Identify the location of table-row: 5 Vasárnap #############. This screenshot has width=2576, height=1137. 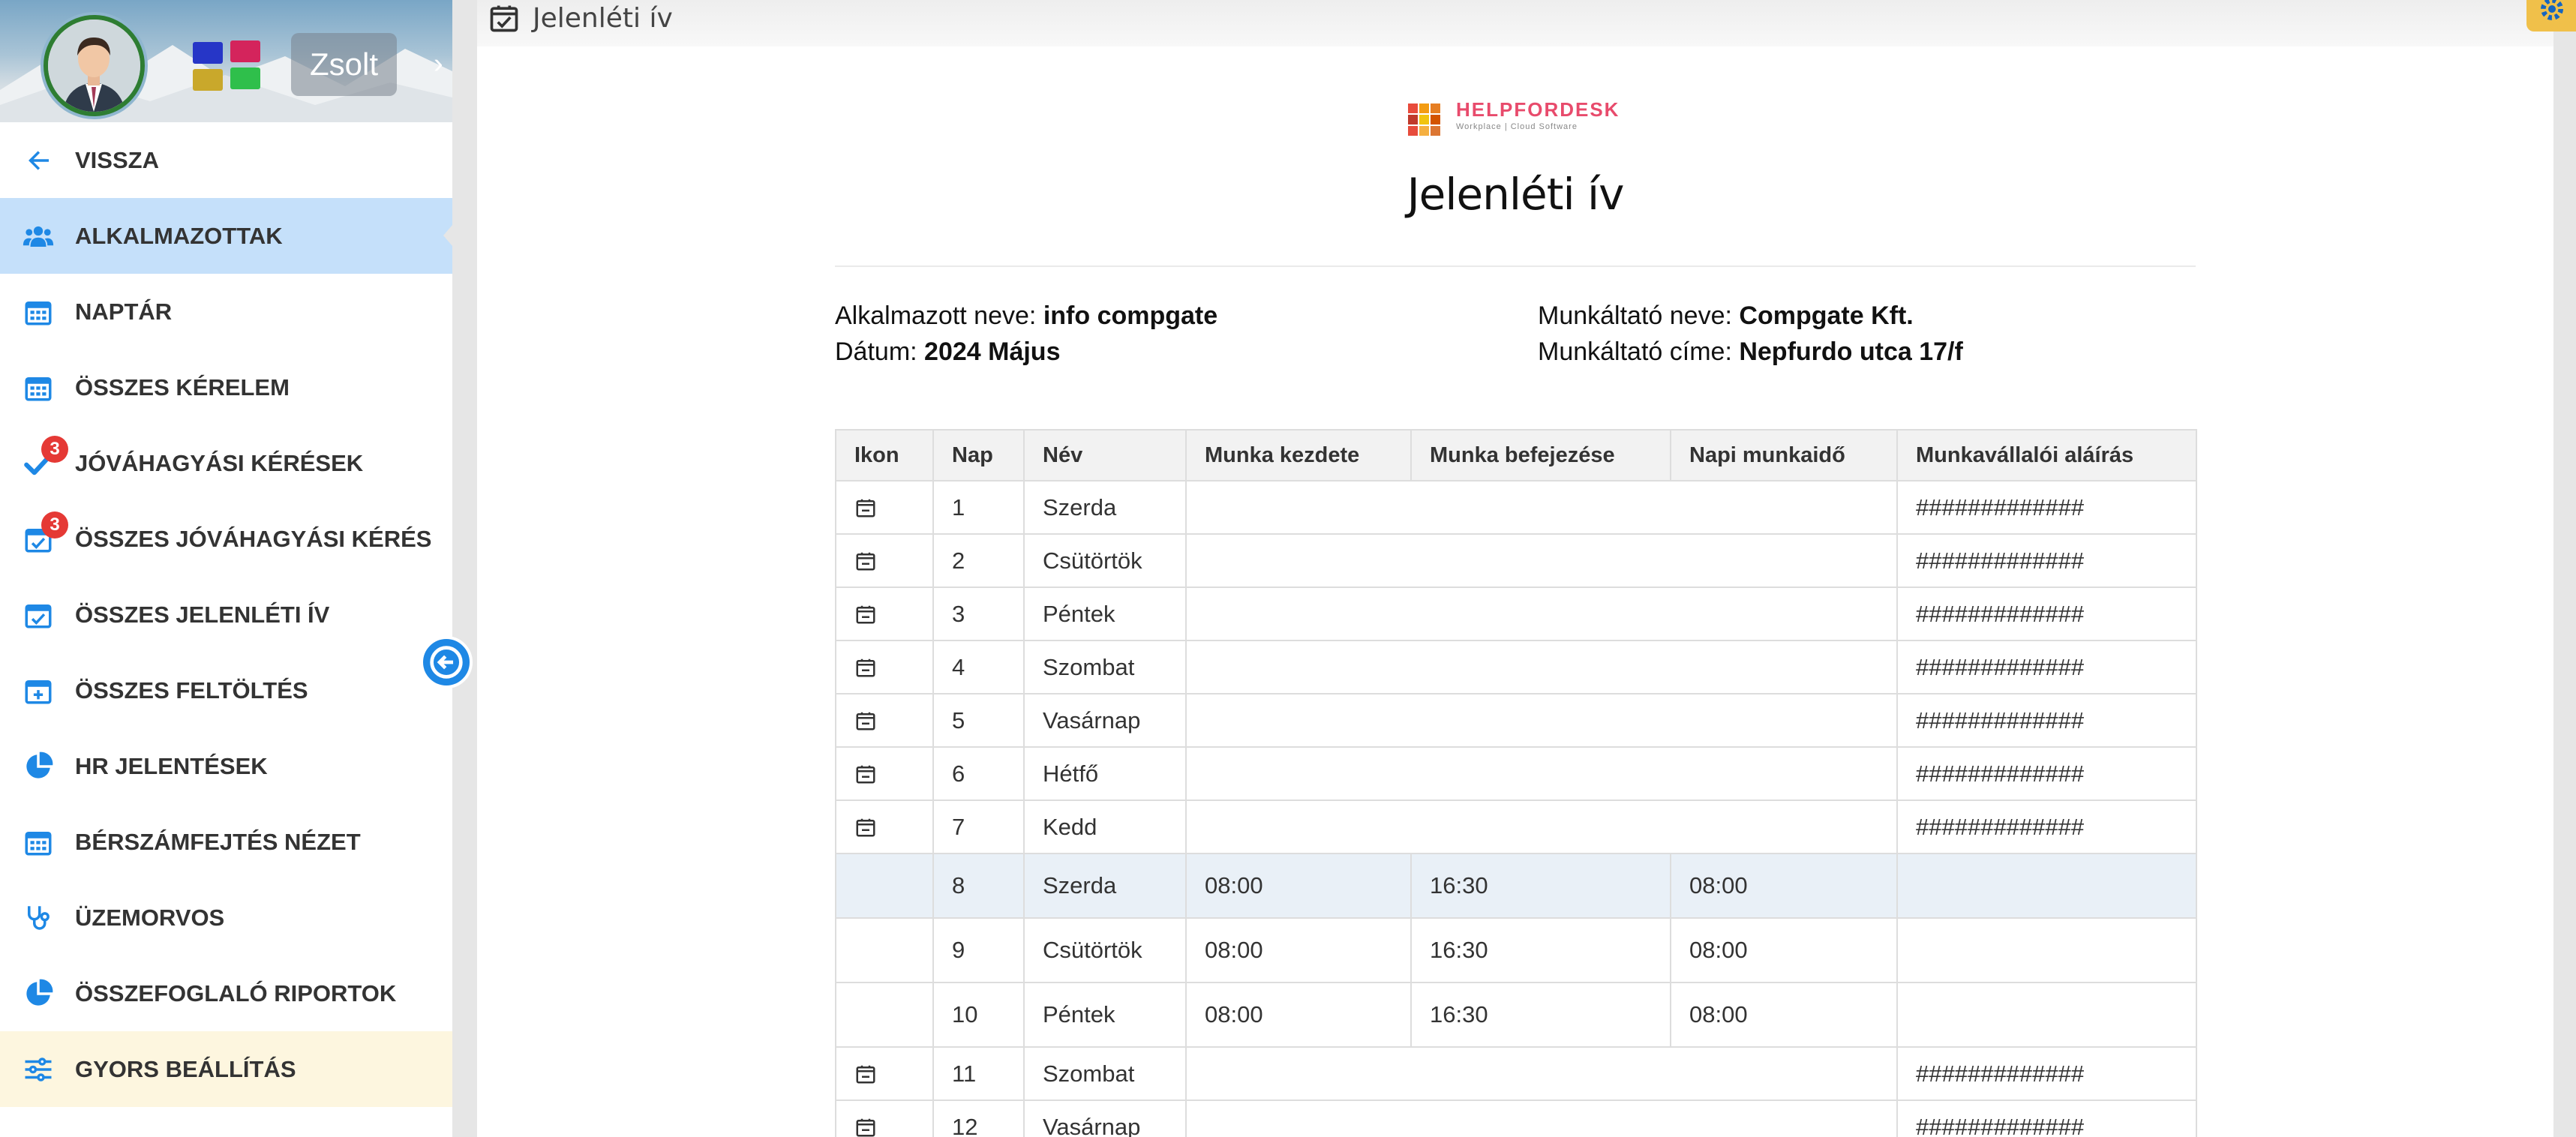
(1516, 720).